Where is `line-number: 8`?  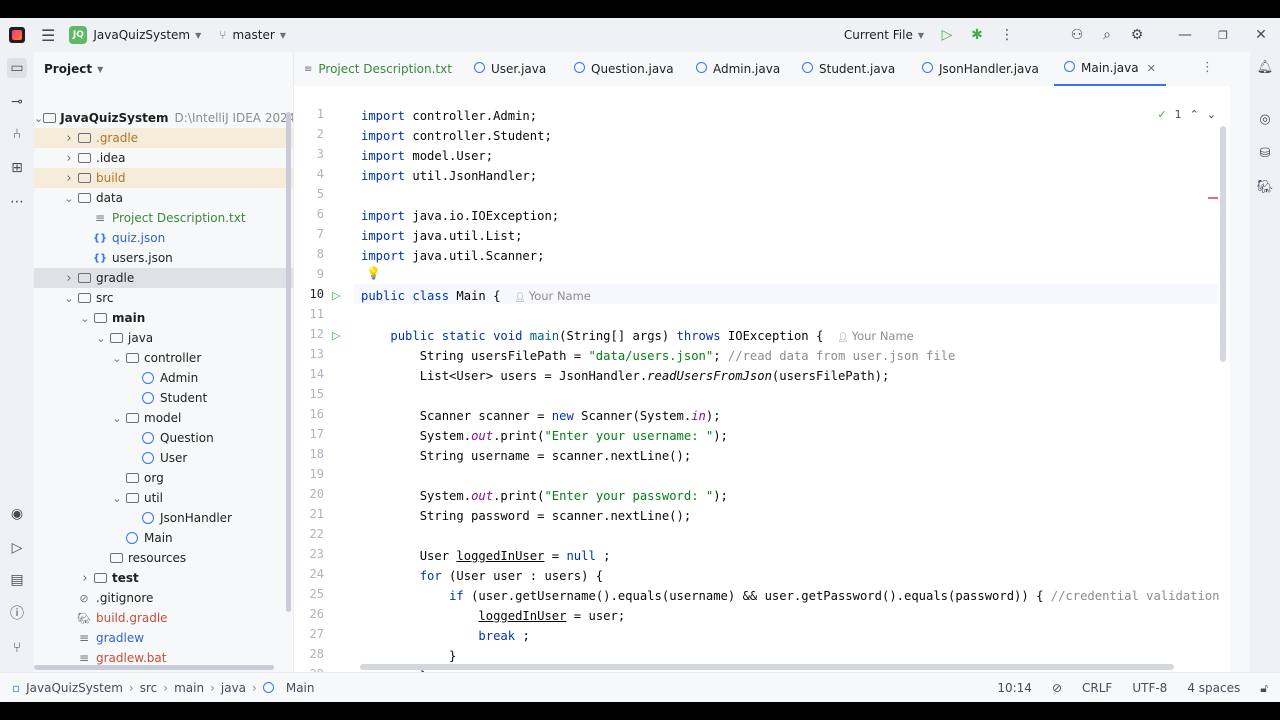 line-number: 8 is located at coordinates (309, 254).